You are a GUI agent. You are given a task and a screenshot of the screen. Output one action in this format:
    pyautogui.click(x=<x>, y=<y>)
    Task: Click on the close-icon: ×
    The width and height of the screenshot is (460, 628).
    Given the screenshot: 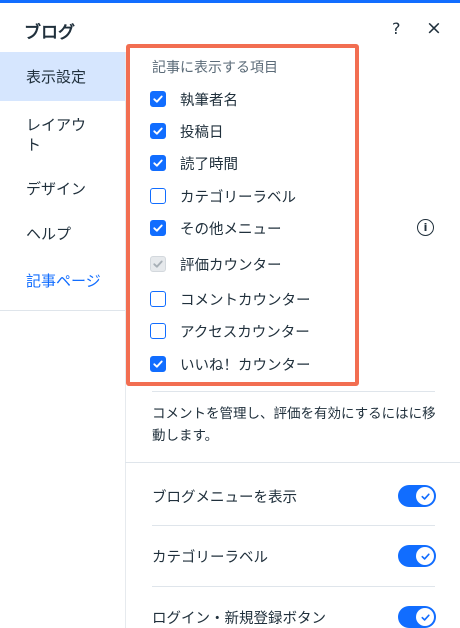 What is the action you would take?
    pyautogui.click(x=434, y=28)
    